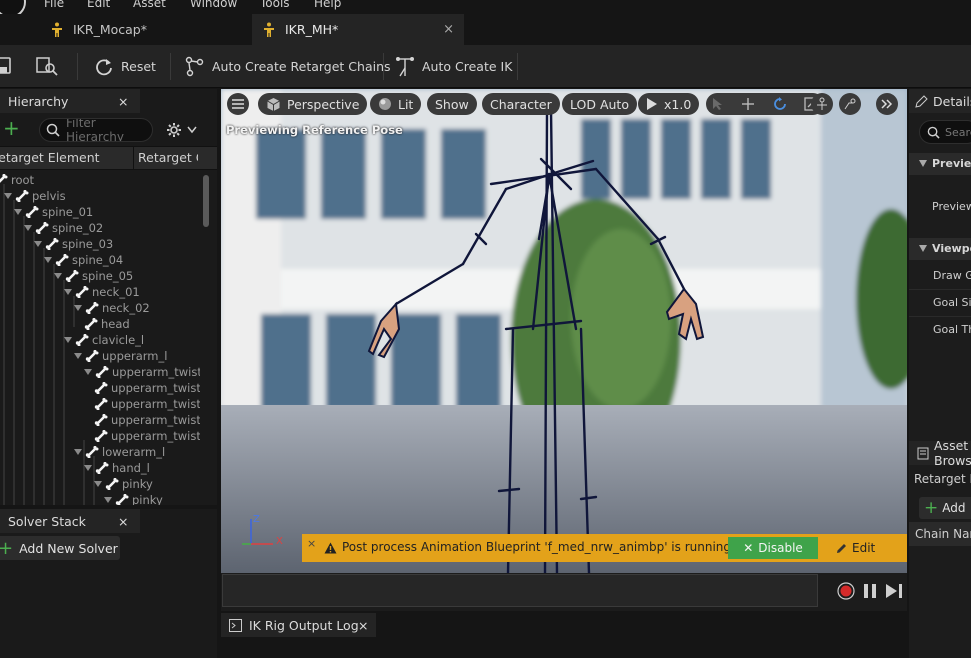 This screenshot has width=971, height=658. I want to click on save-icon, so click(6, 66).